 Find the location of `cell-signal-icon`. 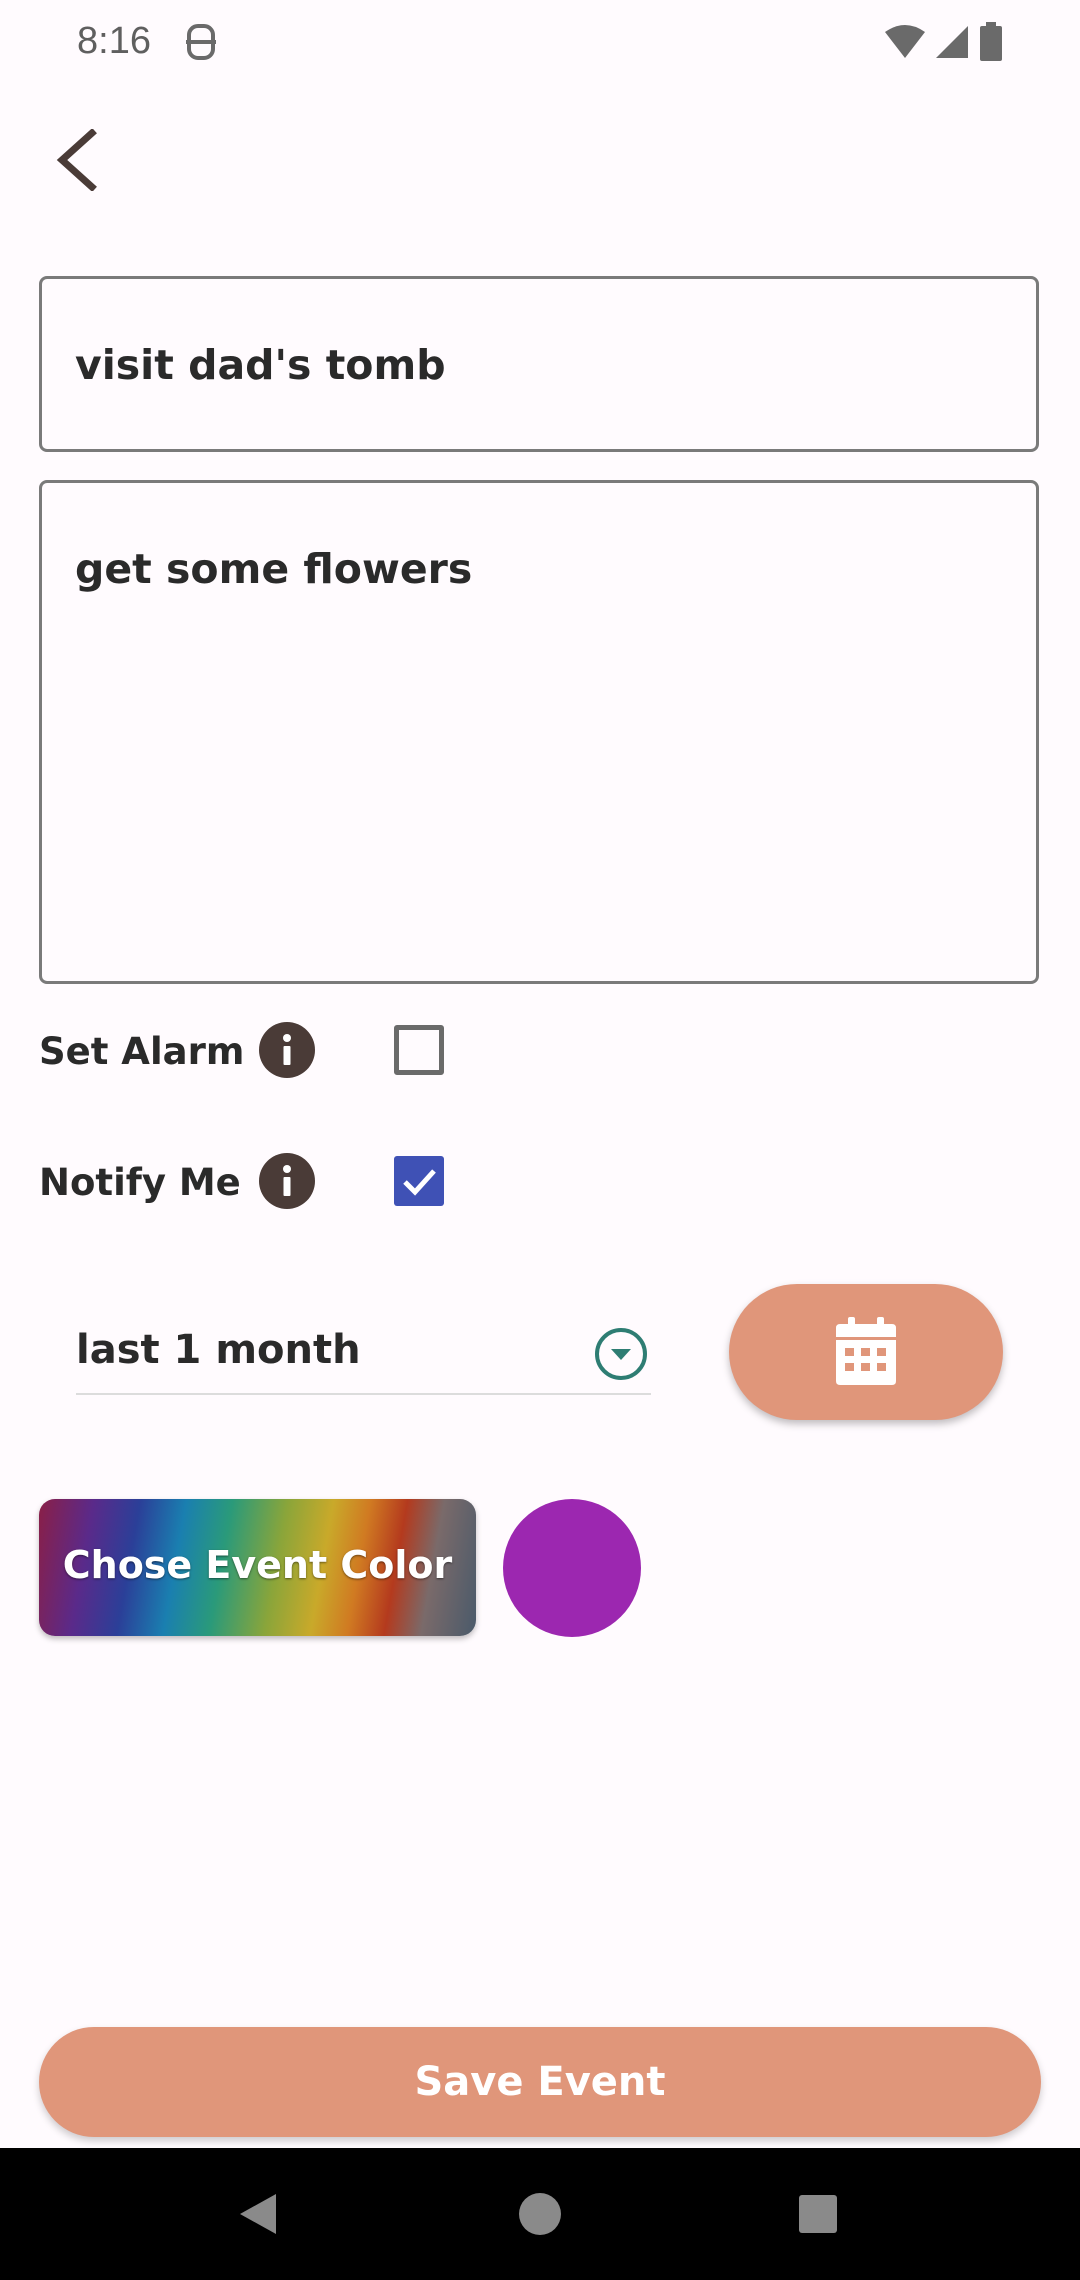

cell-signal-icon is located at coordinates (952, 42).